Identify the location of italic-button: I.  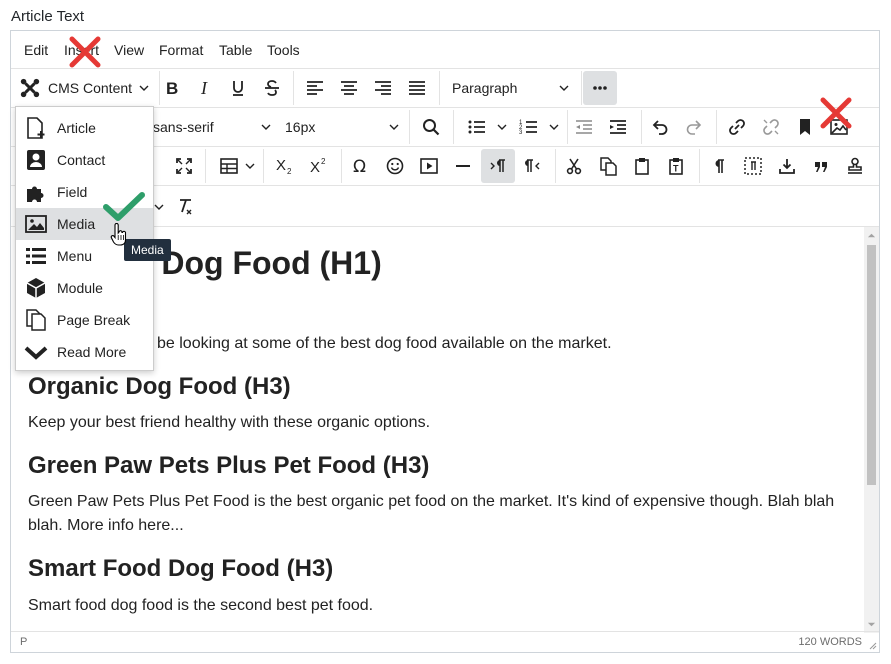
(205, 88).